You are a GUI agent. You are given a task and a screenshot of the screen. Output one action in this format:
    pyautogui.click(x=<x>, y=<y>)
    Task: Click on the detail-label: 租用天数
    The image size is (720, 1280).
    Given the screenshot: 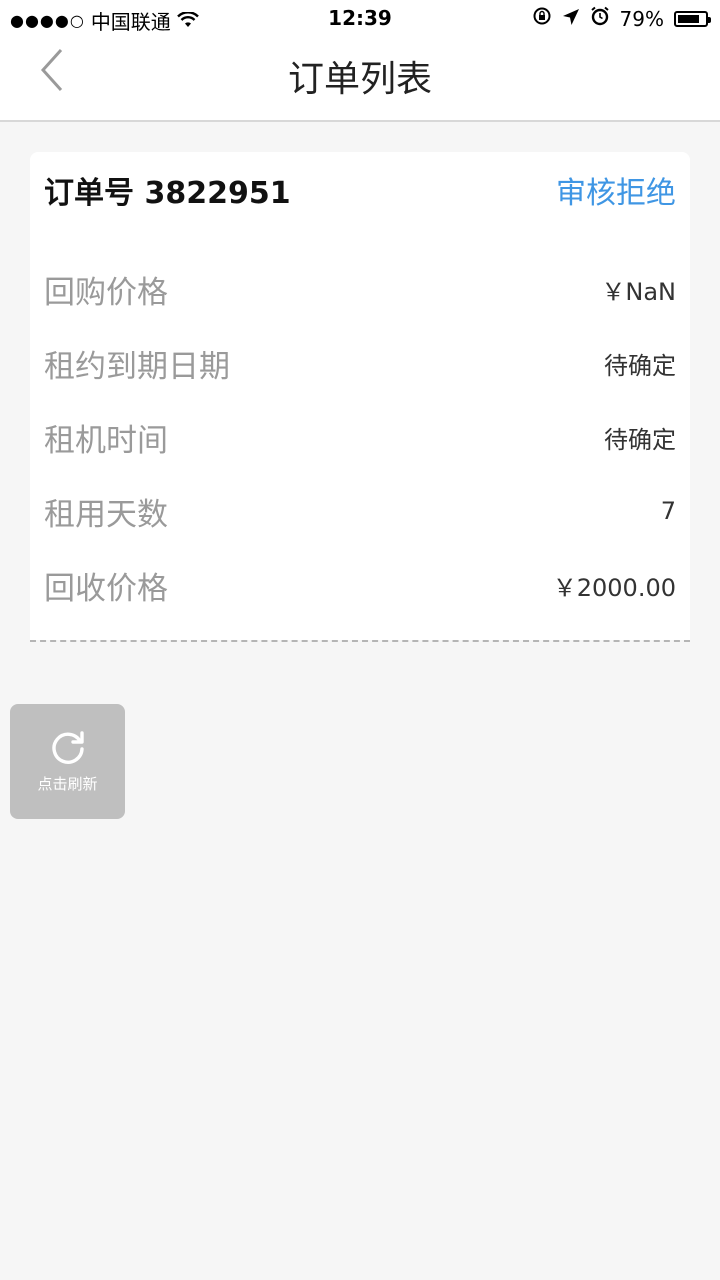 What is the action you would take?
    pyautogui.click(x=106, y=514)
    